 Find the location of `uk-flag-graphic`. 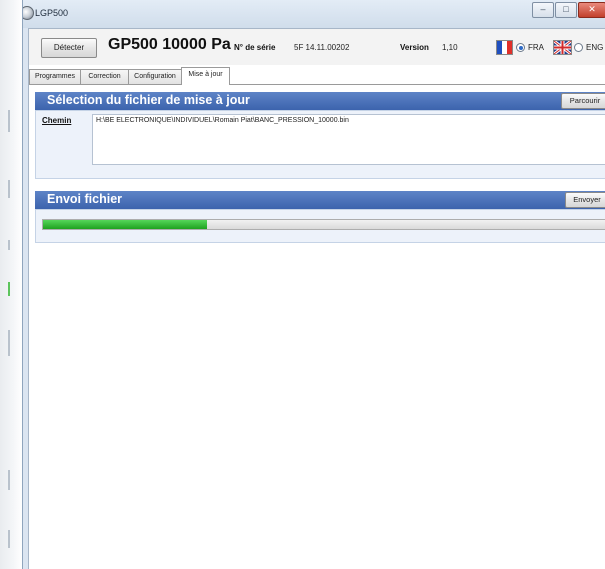

uk-flag-graphic is located at coordinates (562, 47).